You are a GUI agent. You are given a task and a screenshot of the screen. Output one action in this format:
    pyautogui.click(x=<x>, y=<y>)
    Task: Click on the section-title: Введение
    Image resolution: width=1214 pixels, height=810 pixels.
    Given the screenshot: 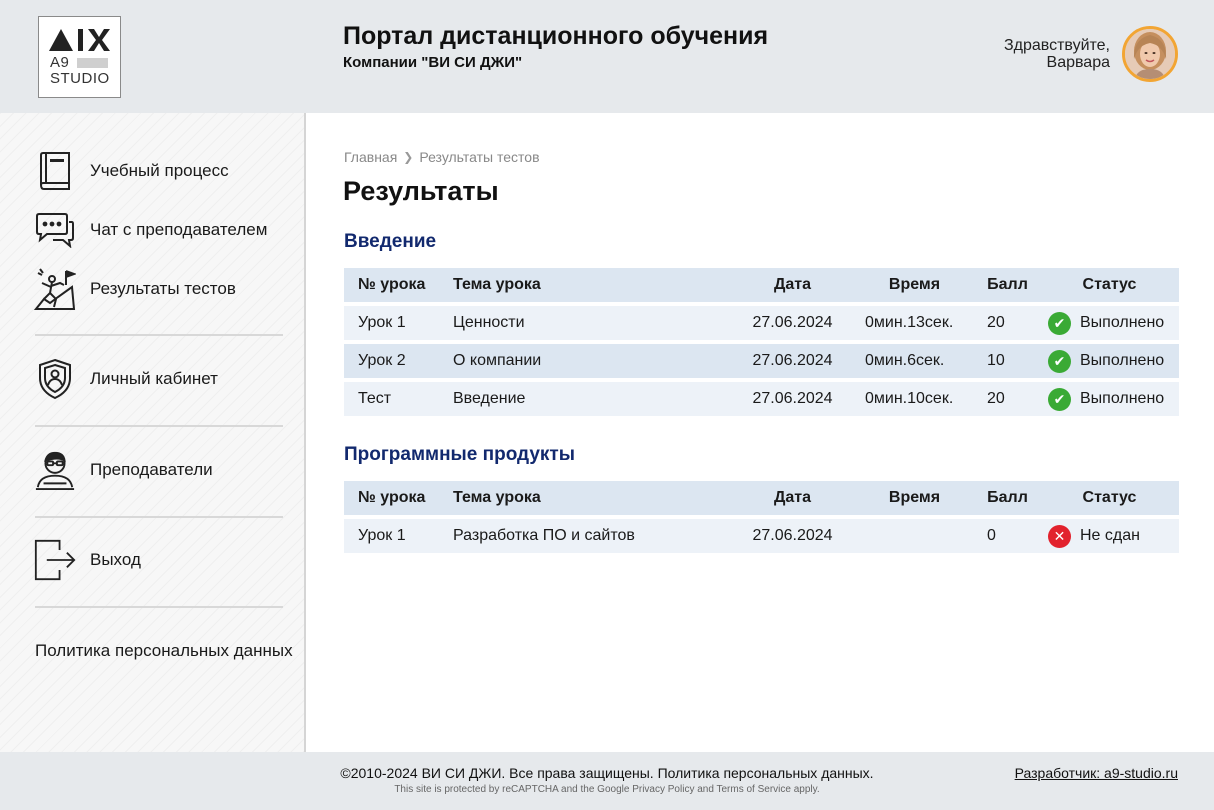 What is the action you would take?
    pyautogui.click(x=390, y=241)
    